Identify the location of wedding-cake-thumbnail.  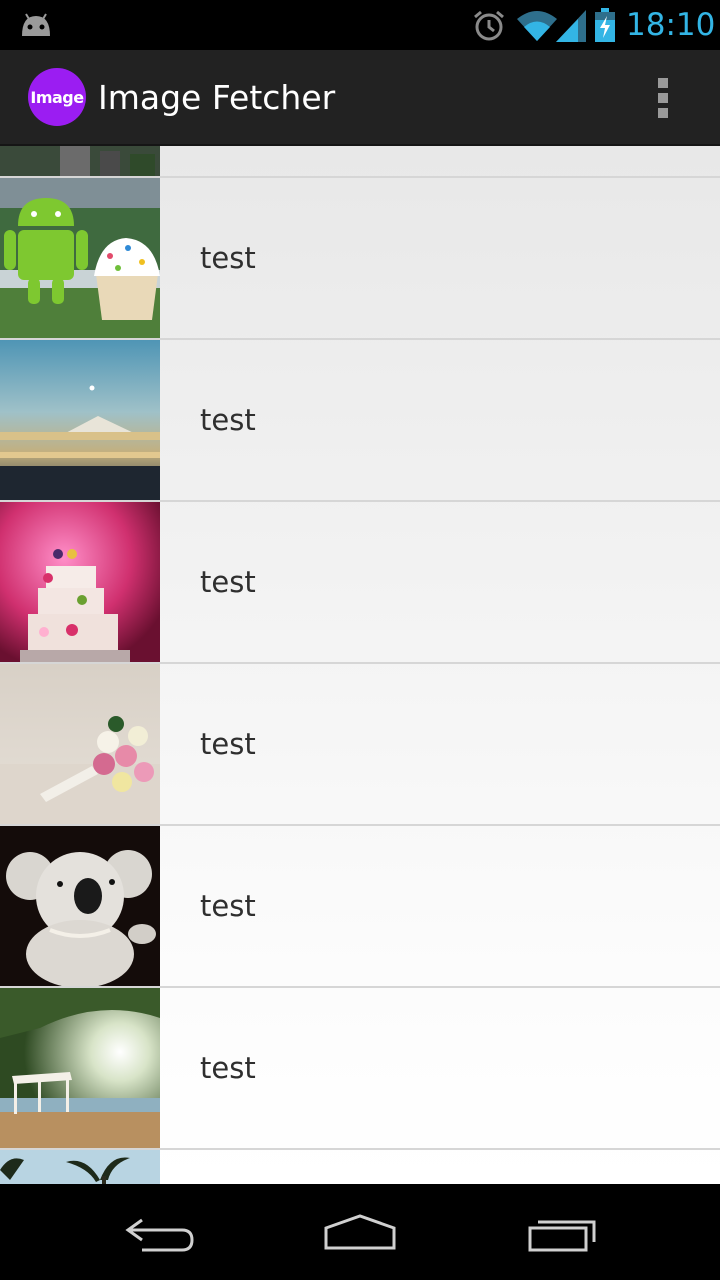
(80, 582).